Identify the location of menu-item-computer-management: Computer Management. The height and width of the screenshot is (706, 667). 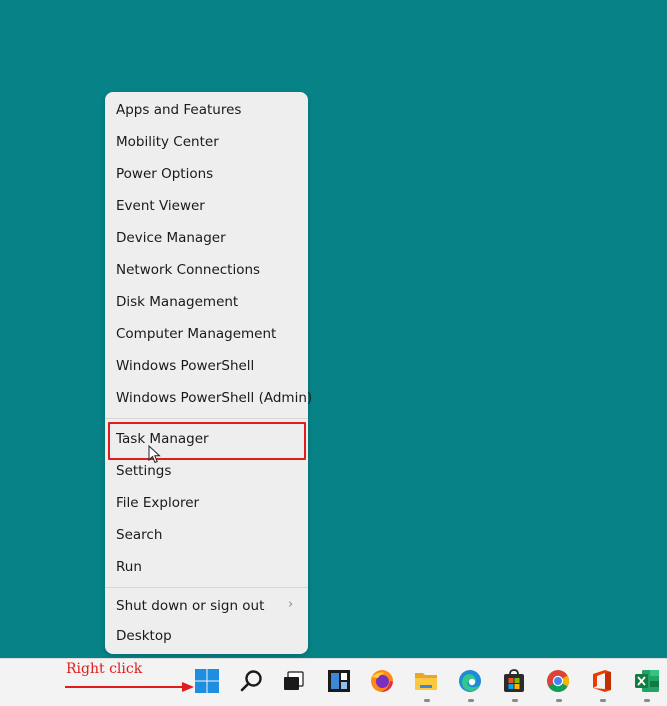
(196, 334).